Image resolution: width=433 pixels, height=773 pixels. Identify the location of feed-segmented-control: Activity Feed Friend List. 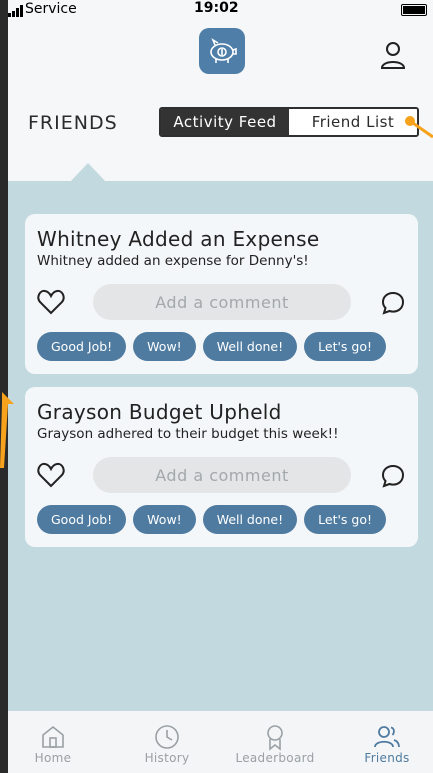
(289, 122).